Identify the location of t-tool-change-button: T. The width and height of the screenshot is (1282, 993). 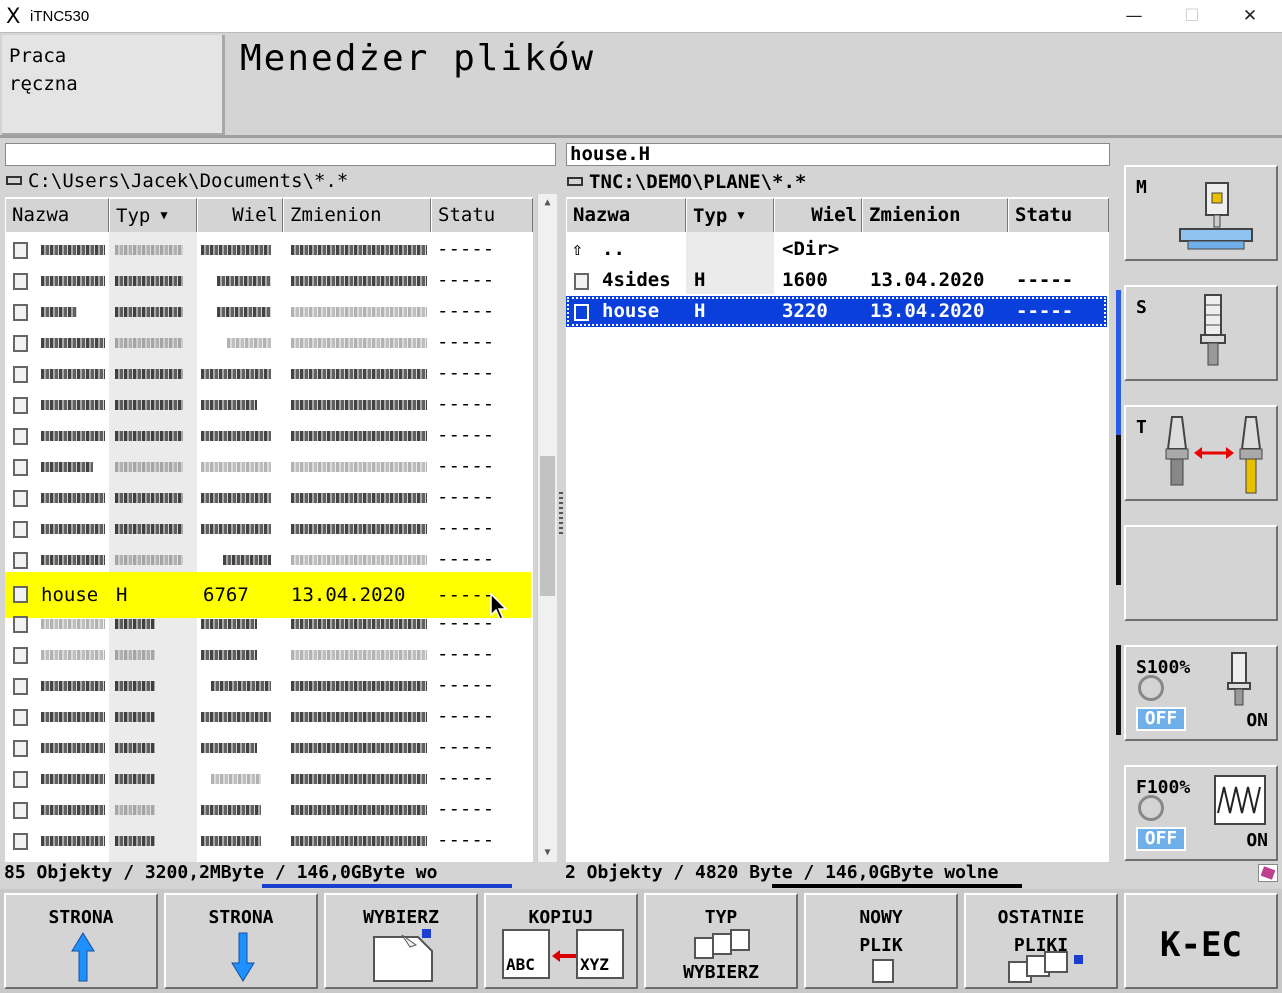
(1201, 453).